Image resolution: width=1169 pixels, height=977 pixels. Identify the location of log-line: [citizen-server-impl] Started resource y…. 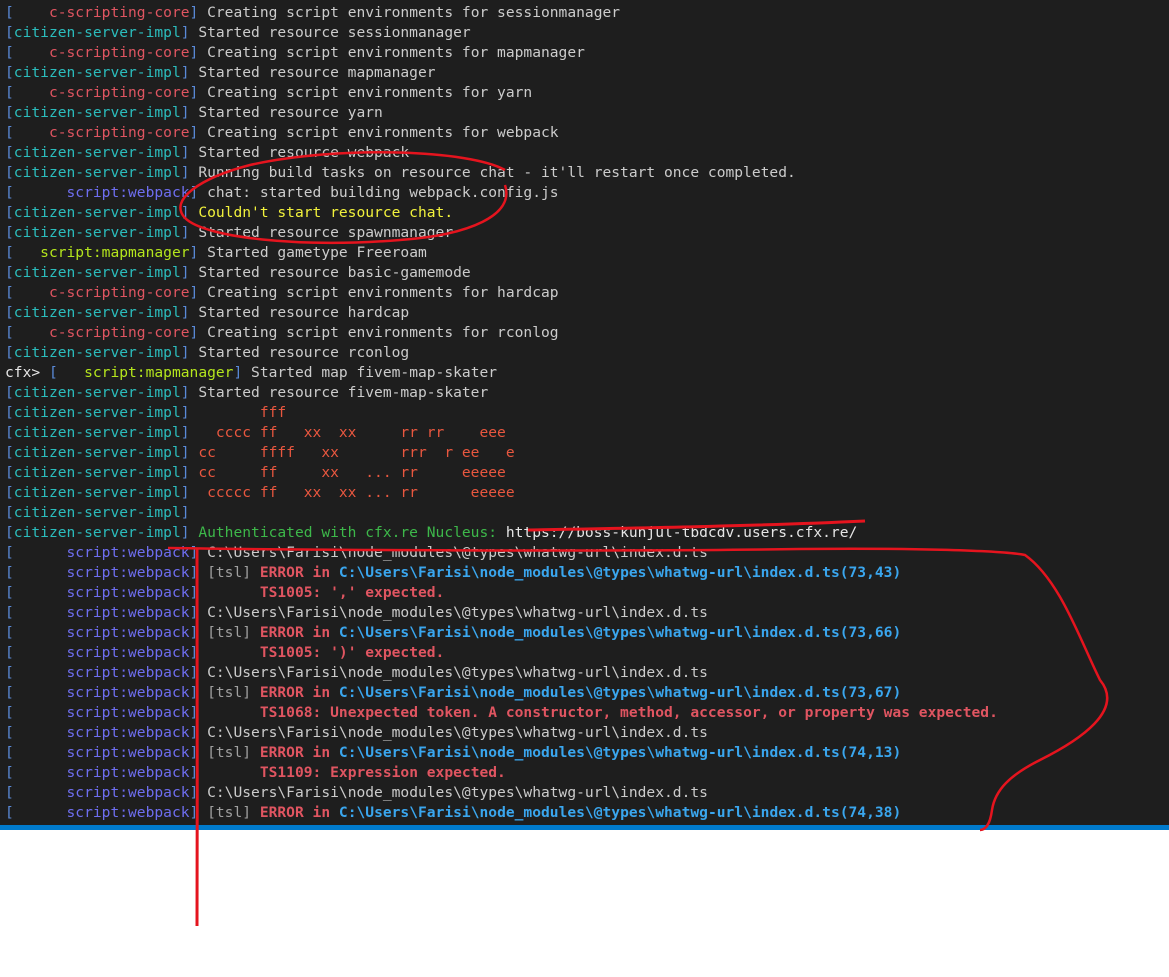
(194, 113).